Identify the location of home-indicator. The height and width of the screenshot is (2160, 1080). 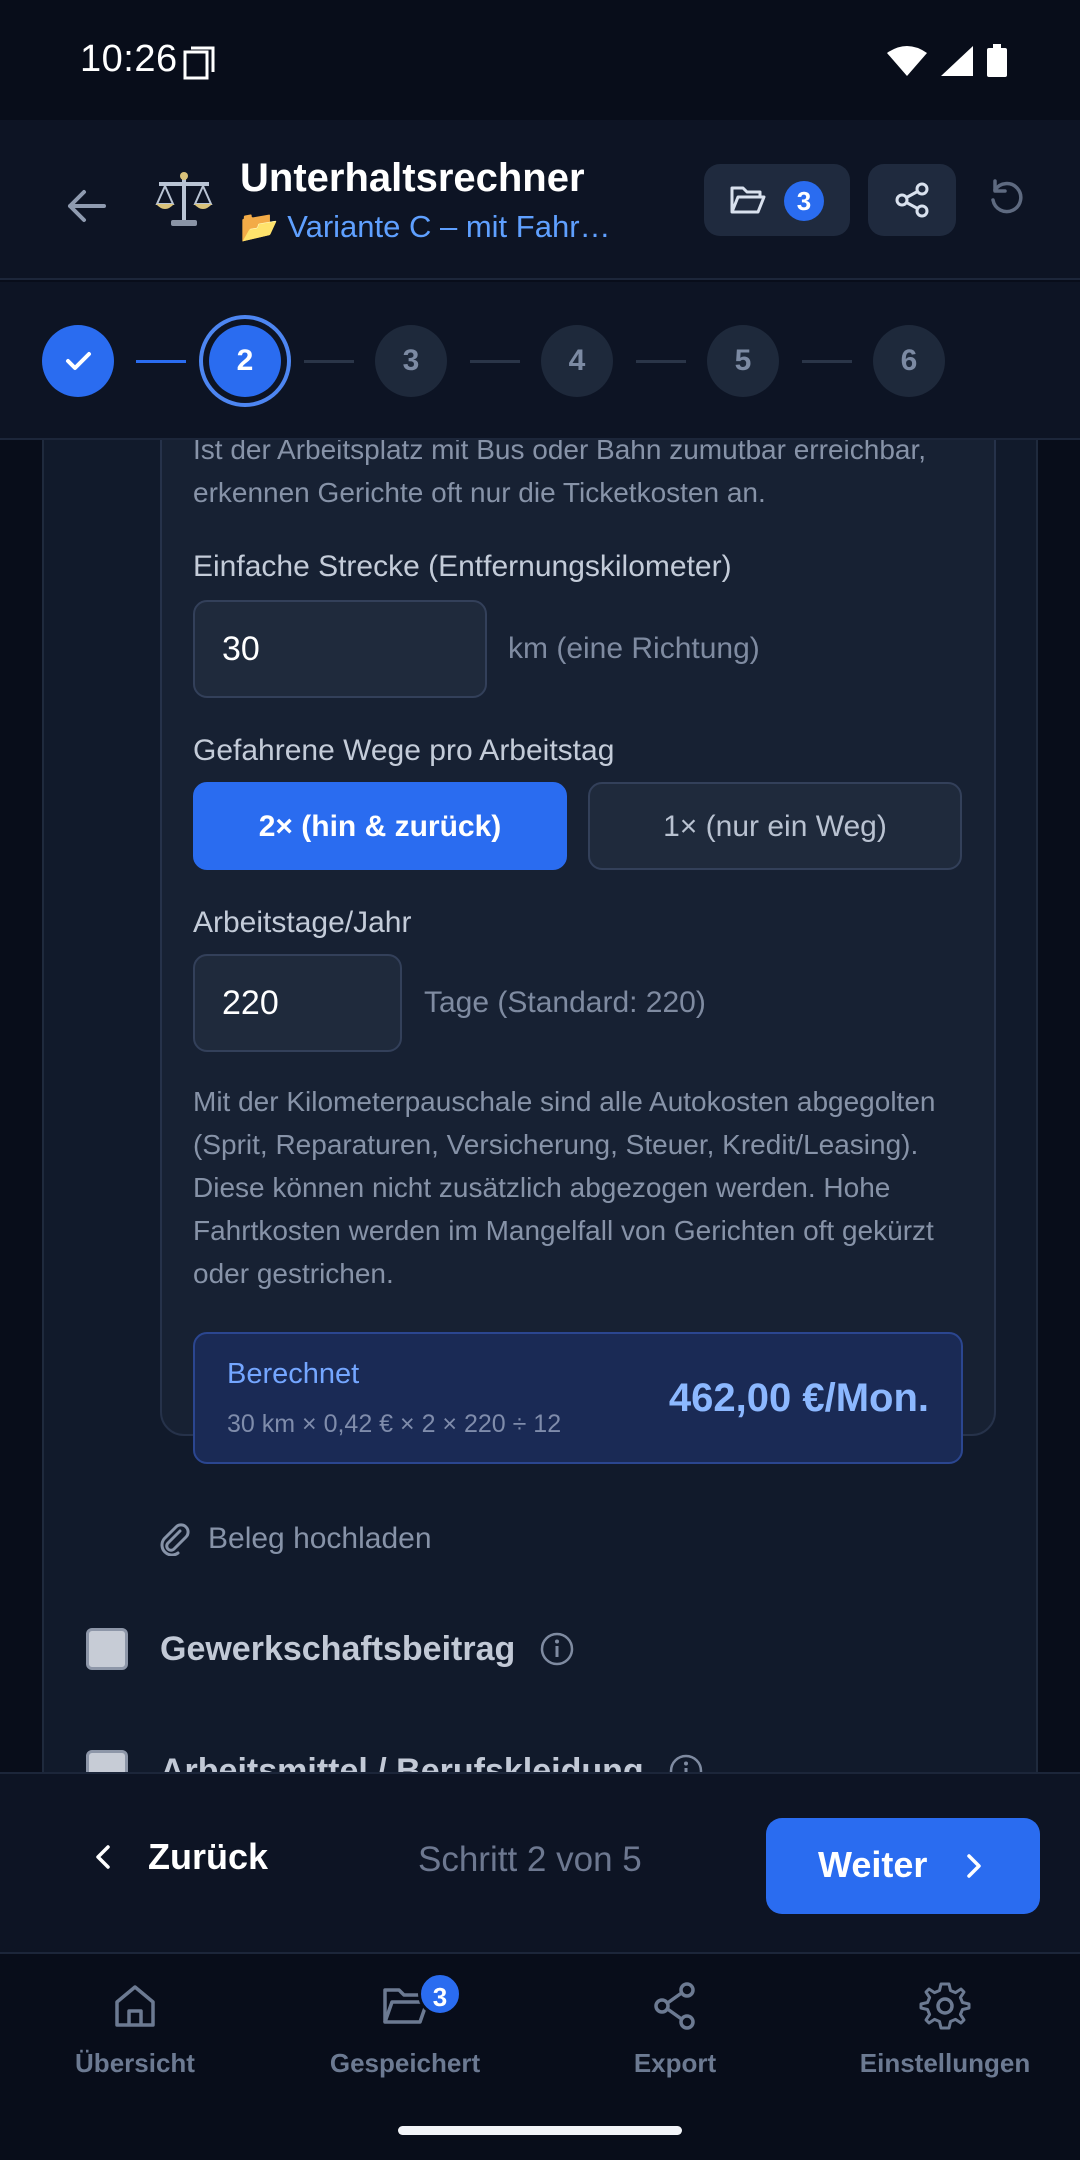
(540, 2130).